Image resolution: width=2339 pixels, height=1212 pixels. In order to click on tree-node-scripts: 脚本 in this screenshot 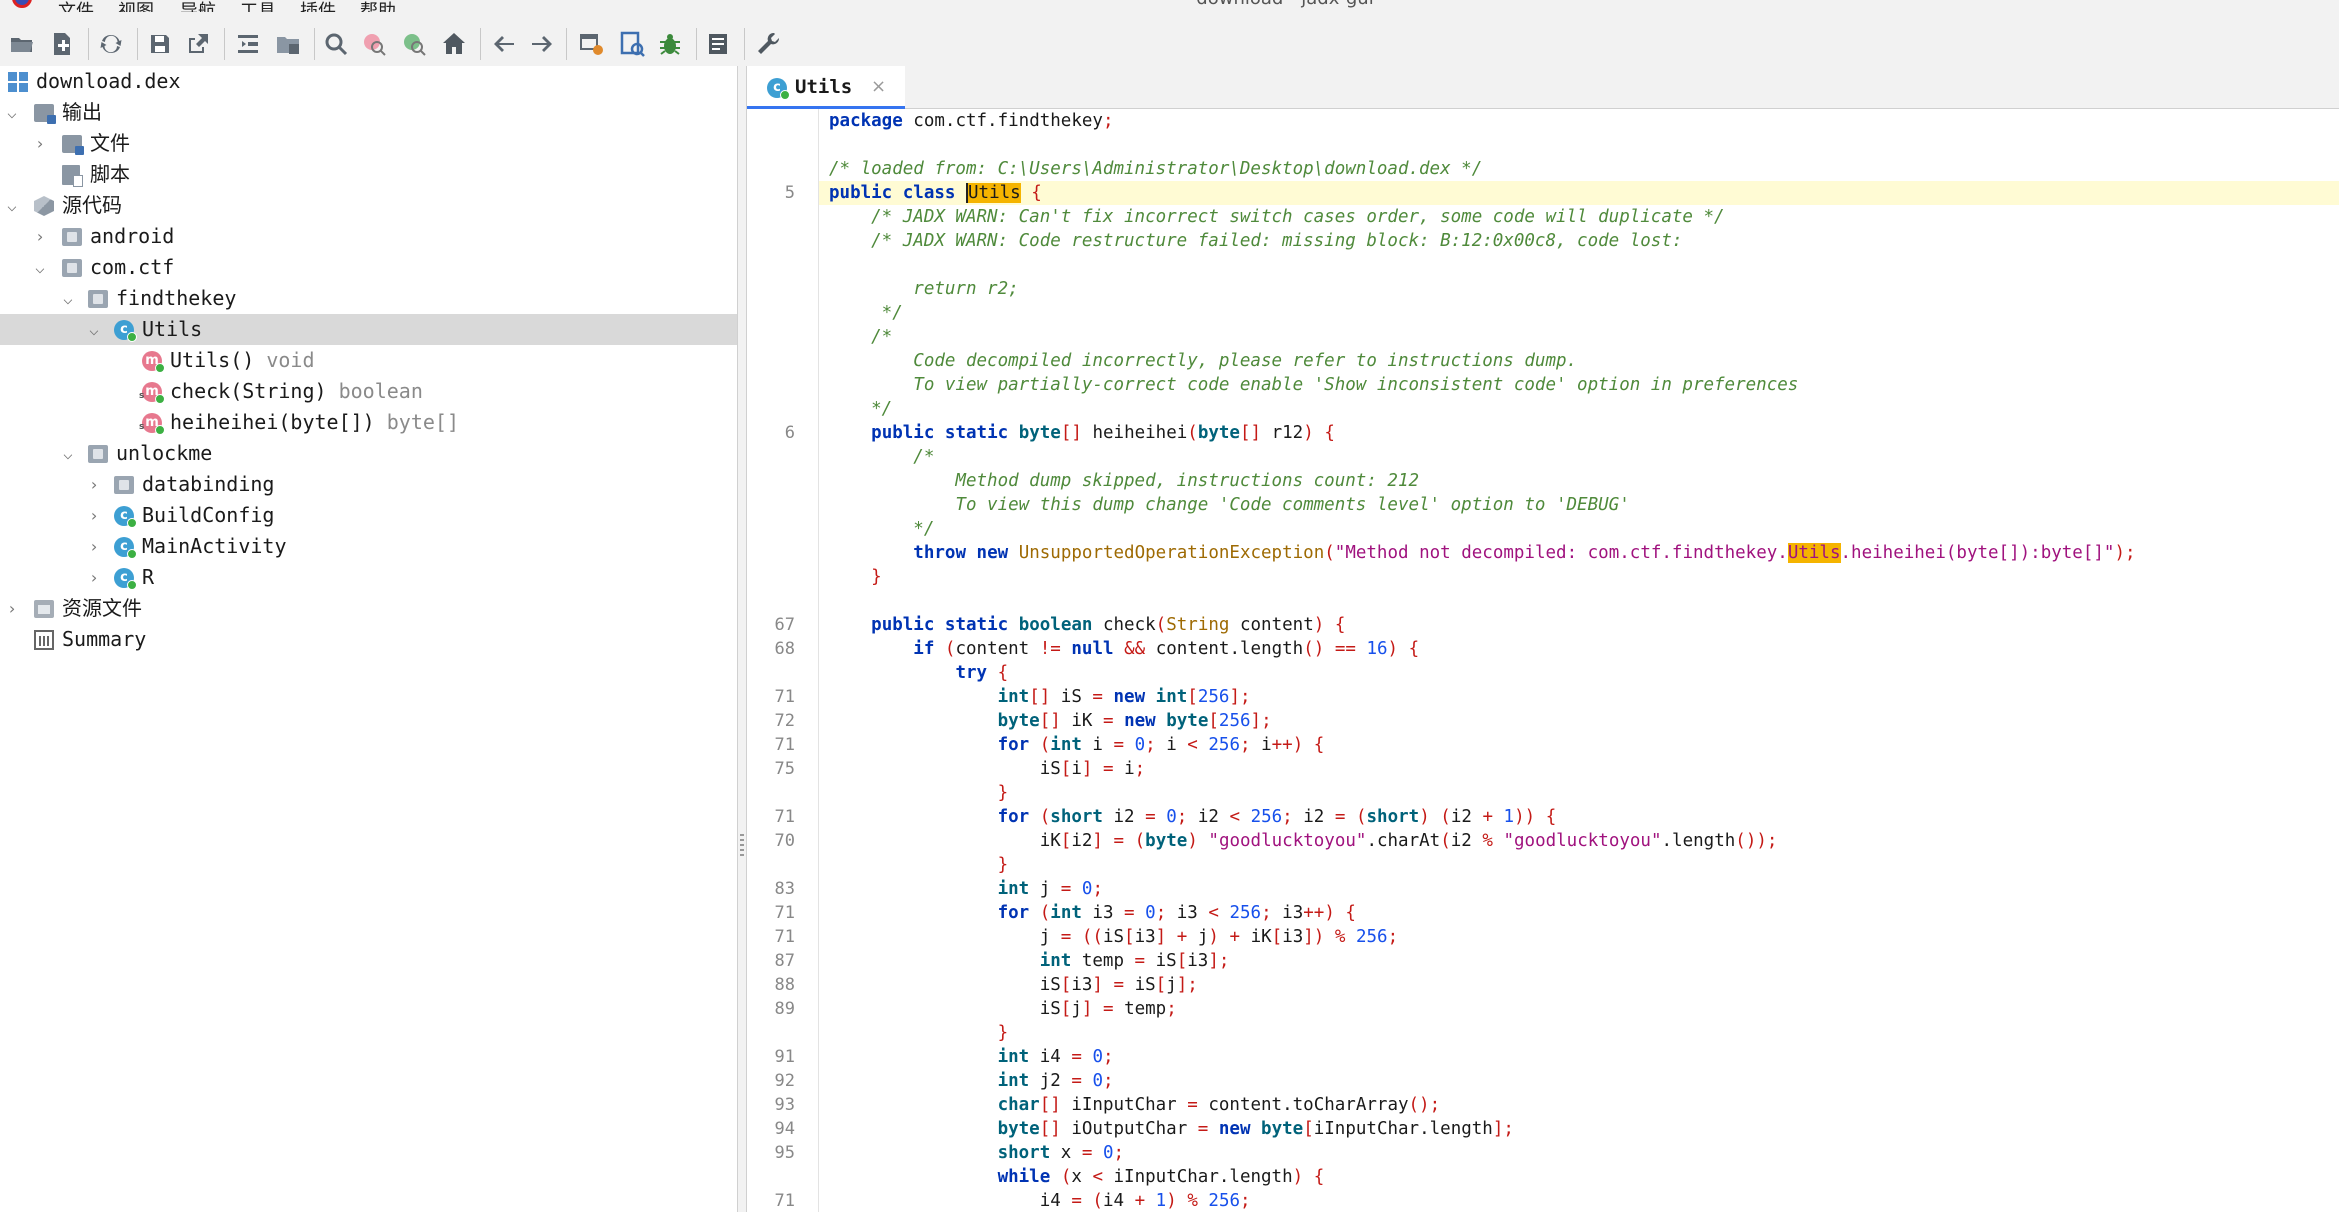, I will do `click(368, 174)`.